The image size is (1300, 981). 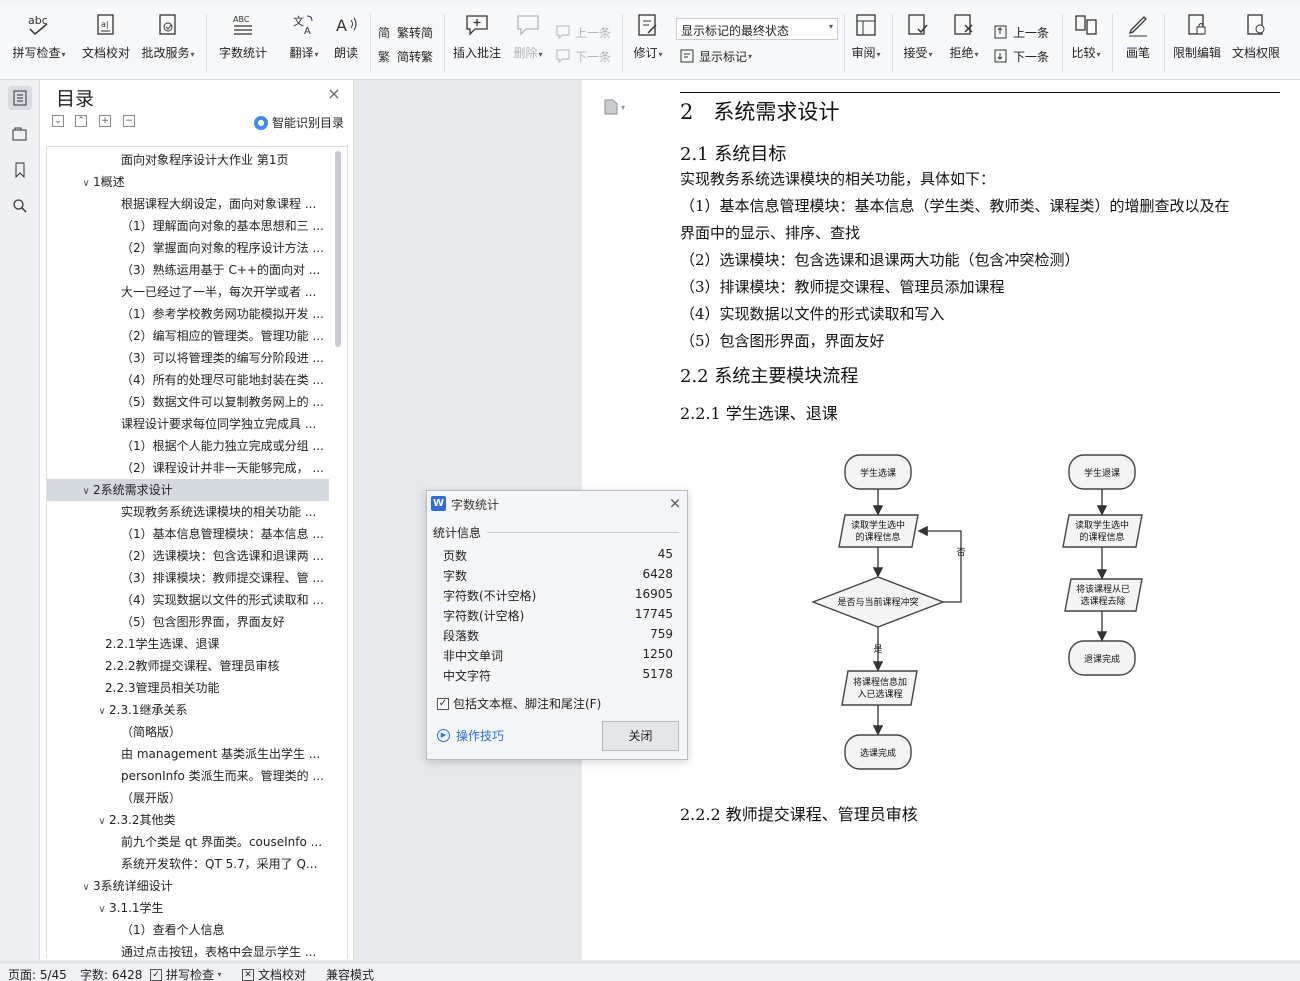 I want to click on doc-proof-button: a| 文档校对, so click(x=106, y=41).